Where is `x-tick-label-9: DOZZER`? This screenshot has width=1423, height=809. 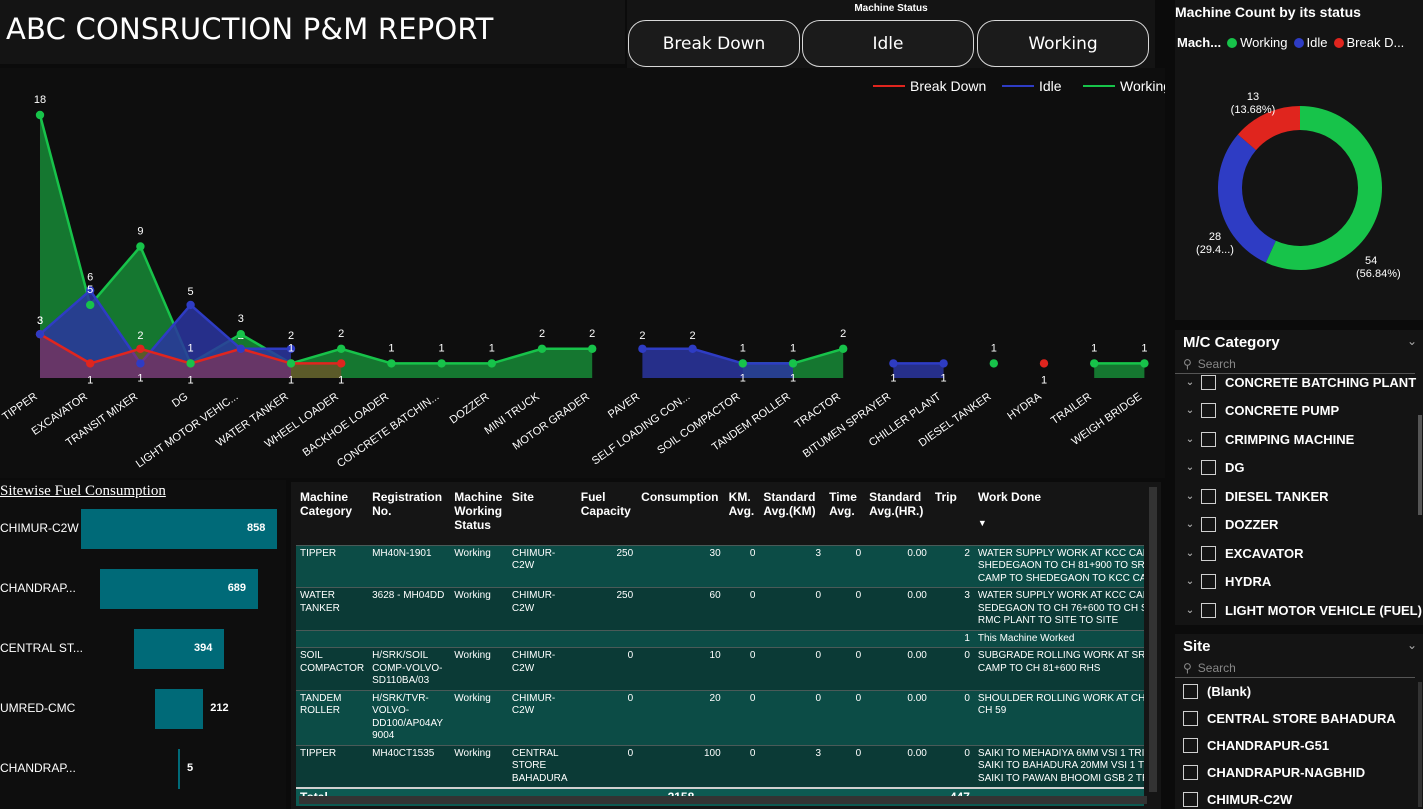 x-tick-label-9: DOZZER is located at coordinates (470, 409).